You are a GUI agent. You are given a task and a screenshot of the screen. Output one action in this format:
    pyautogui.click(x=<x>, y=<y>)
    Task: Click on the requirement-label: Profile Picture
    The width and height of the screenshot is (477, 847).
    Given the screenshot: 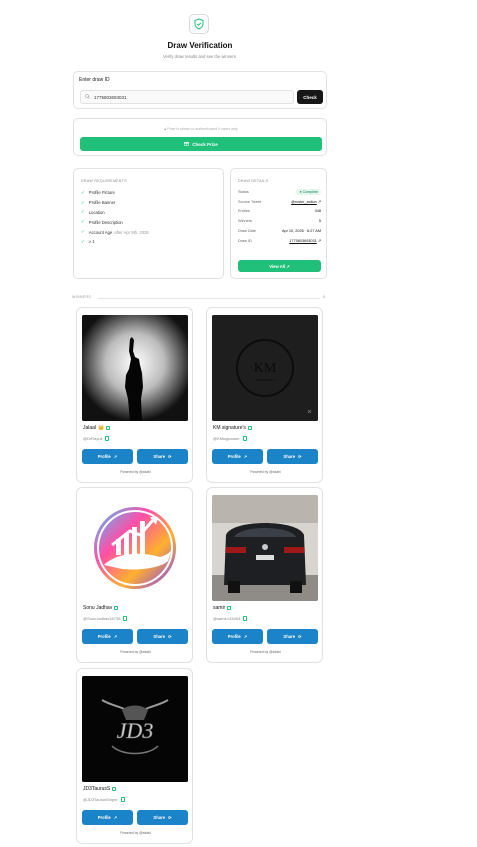 What is the action you would take?
    pyautogui.click(x=101, y=193)
    